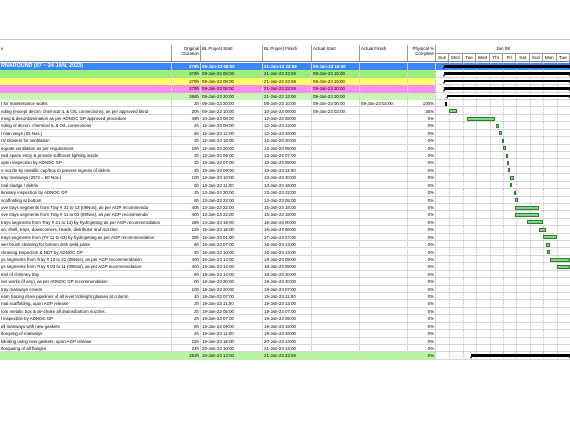  I want to click on cell-bl-project-finish: 13-Jan-23 11:00, so click(287, 170).